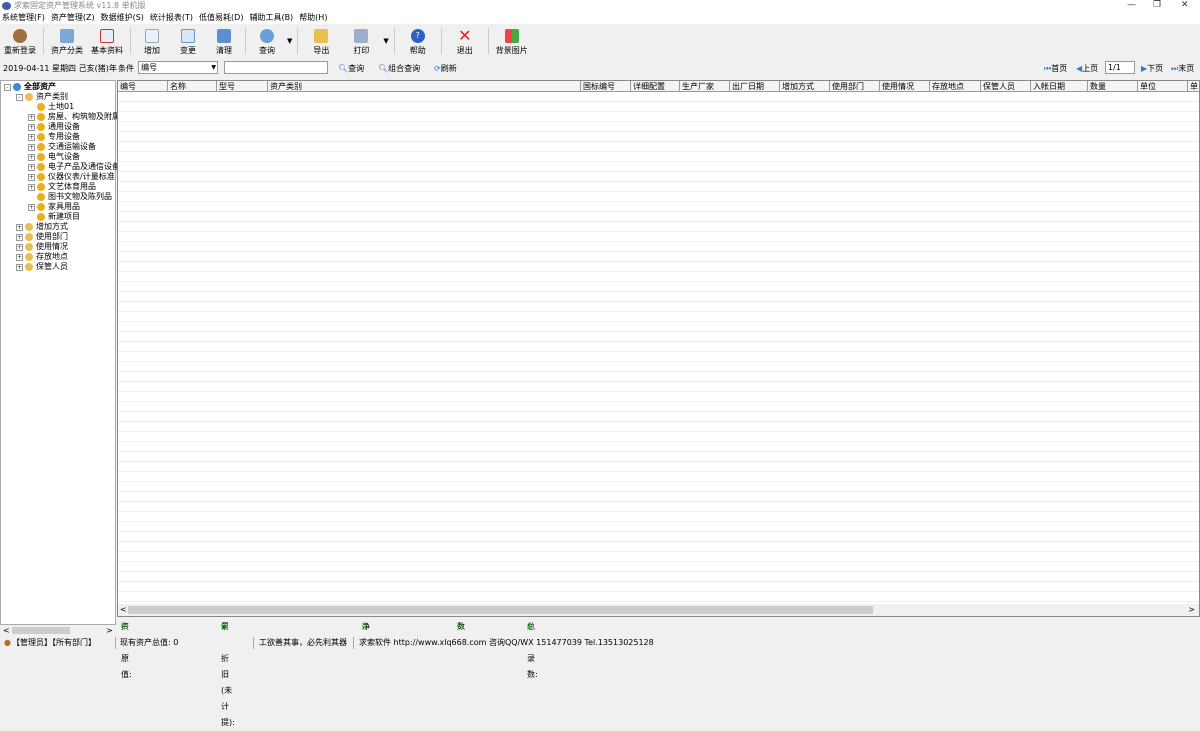 The width and height of the screenshot is (1200, 731). I want to click on tree-node-label: 通用设备, so click(64, 126).